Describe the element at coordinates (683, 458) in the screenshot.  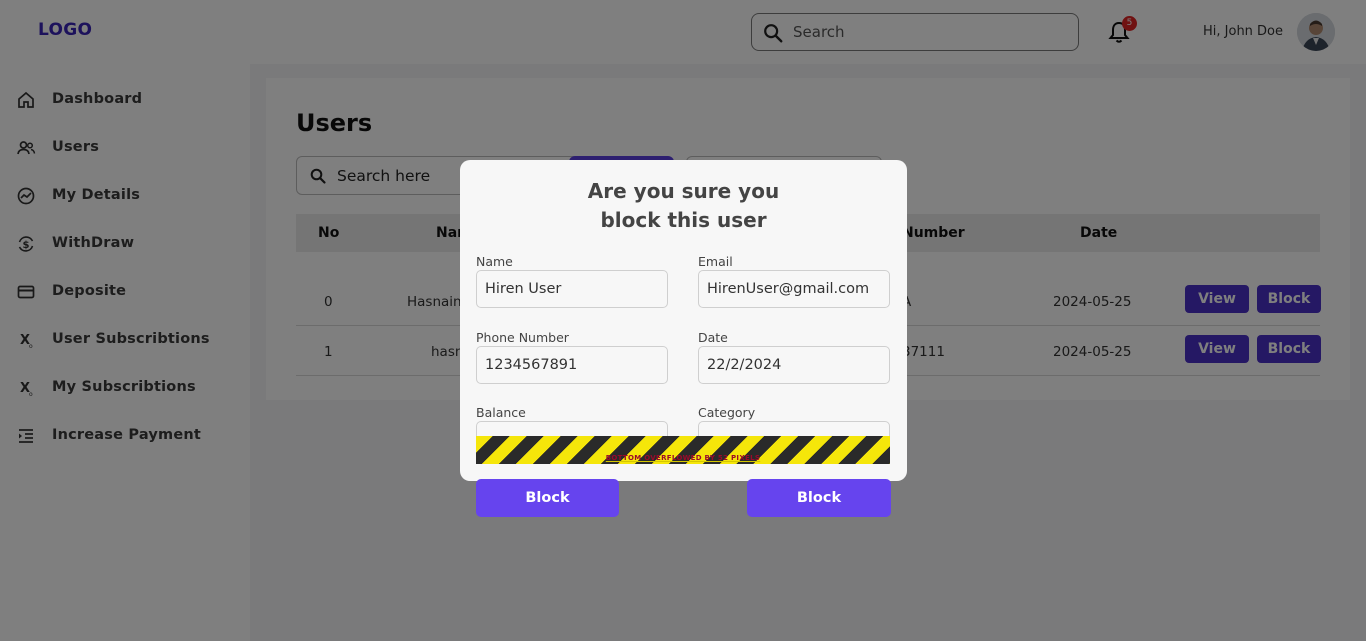
I see `overflow-warning-text: BOTTOM OVERFLOWED BY 52 PIXELS` at that location.